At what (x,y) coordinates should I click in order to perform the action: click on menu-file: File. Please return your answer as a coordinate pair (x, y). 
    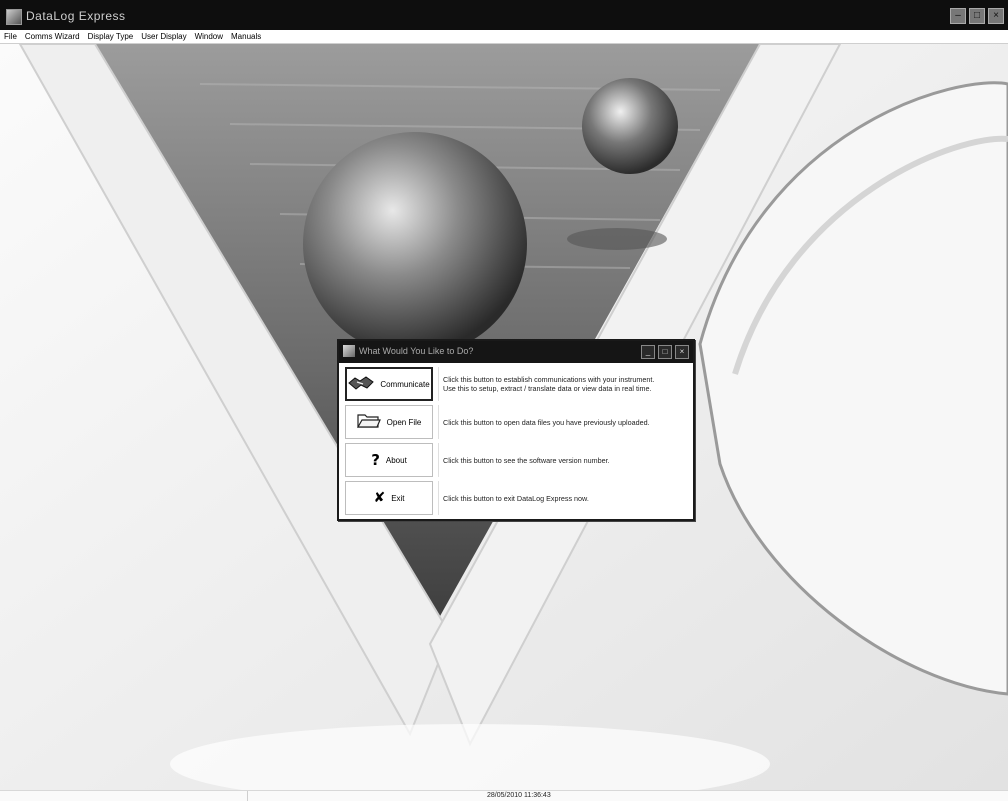
    Looking at the image, I should click on (10, 36).